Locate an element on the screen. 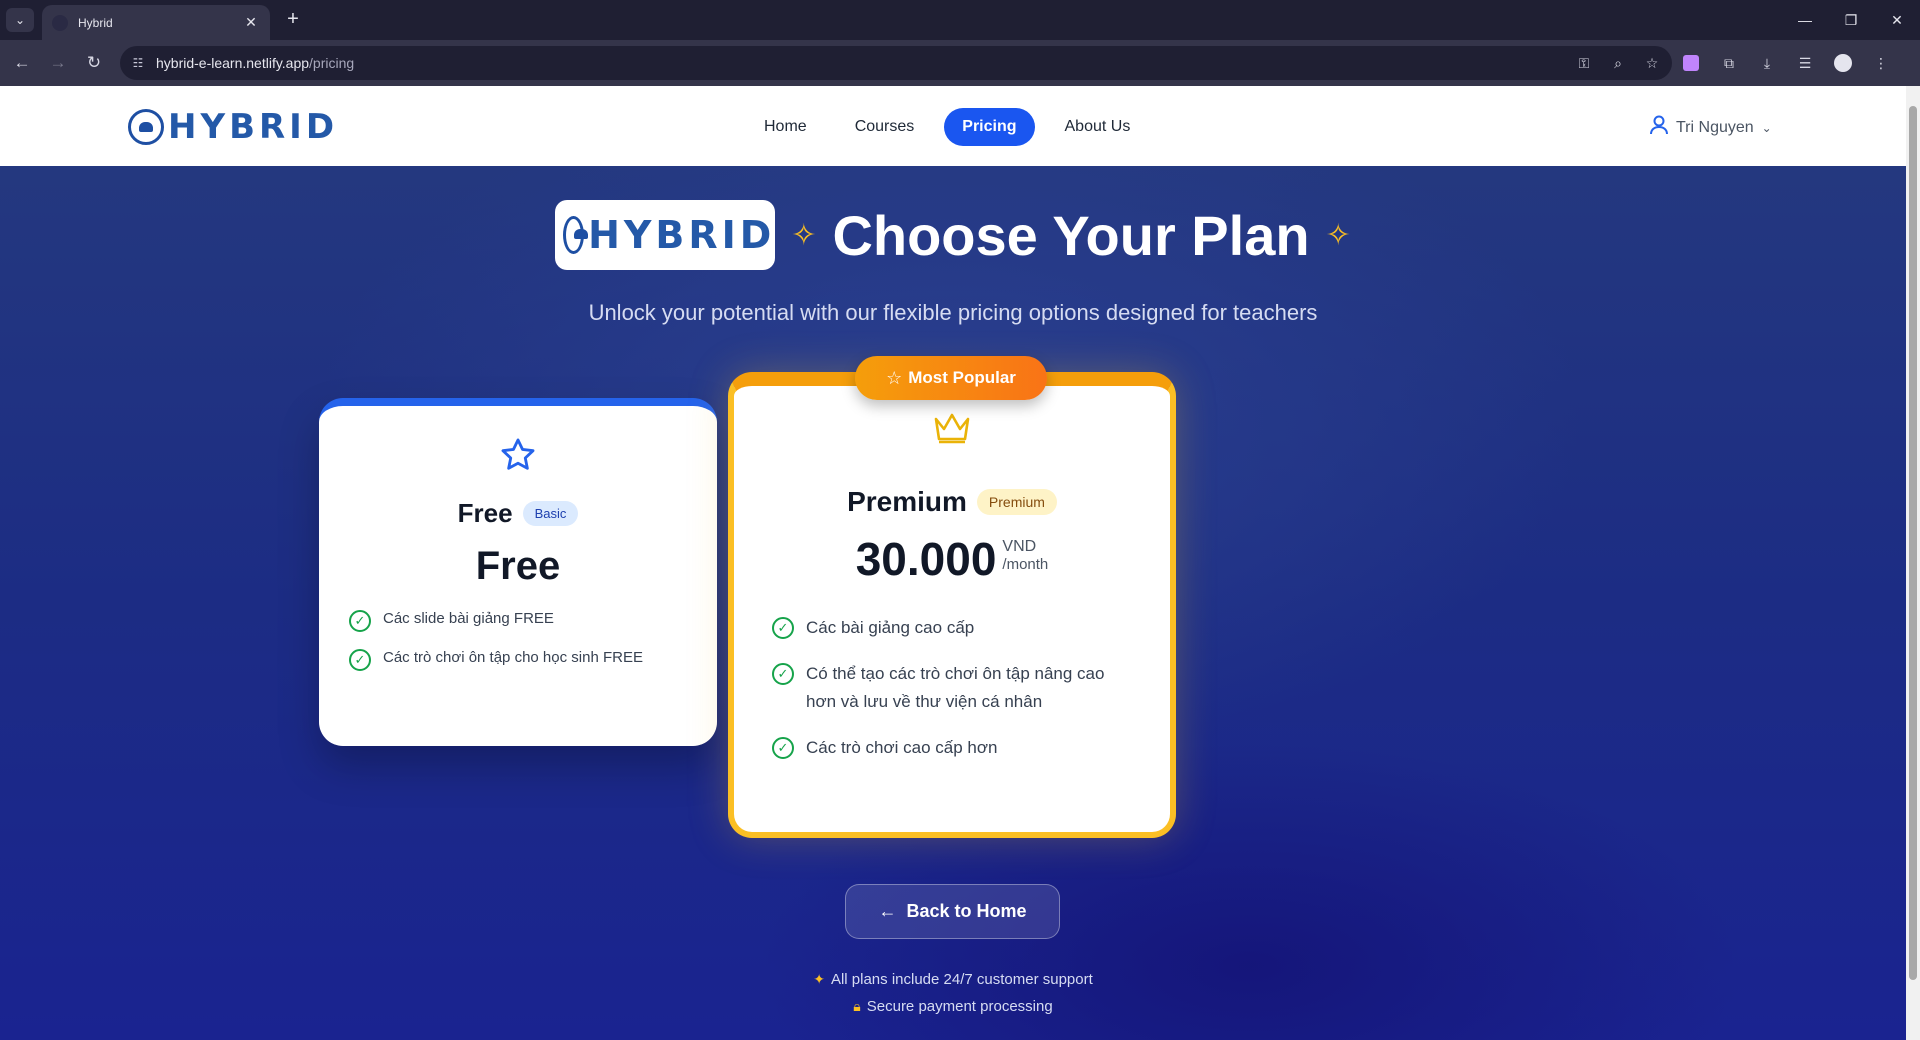  browser-tab: Hybrid ✕ is located at coordinates (156, 22).